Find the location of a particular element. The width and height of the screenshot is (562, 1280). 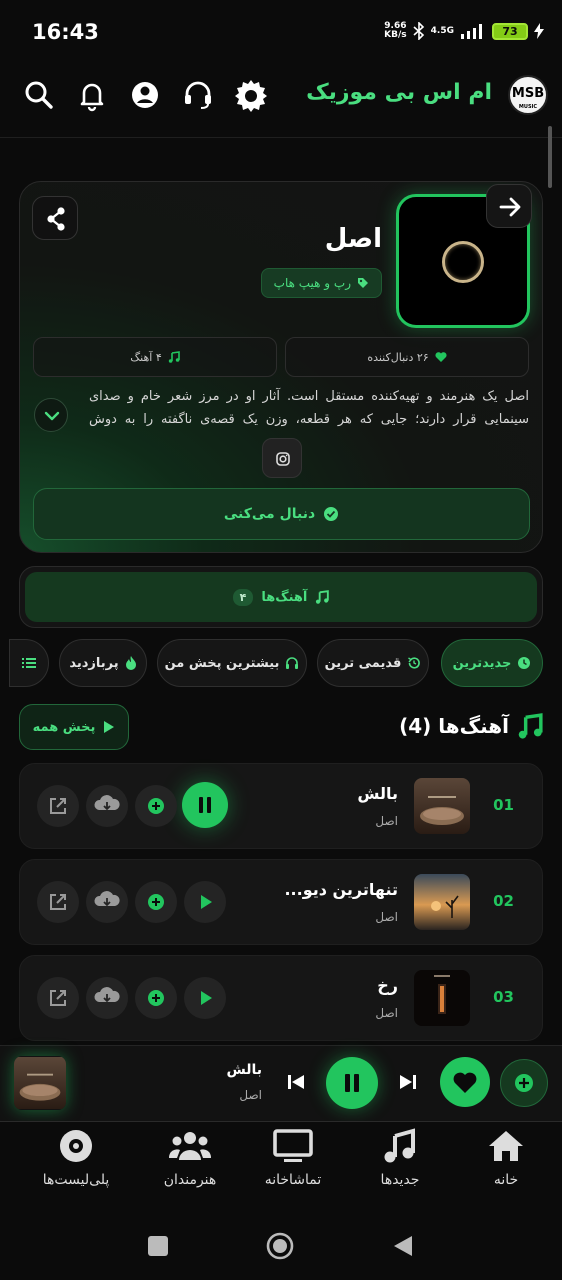

status-indicators: 9.66 KB/s 4.5G 73 is located at coordinates (464, 31).